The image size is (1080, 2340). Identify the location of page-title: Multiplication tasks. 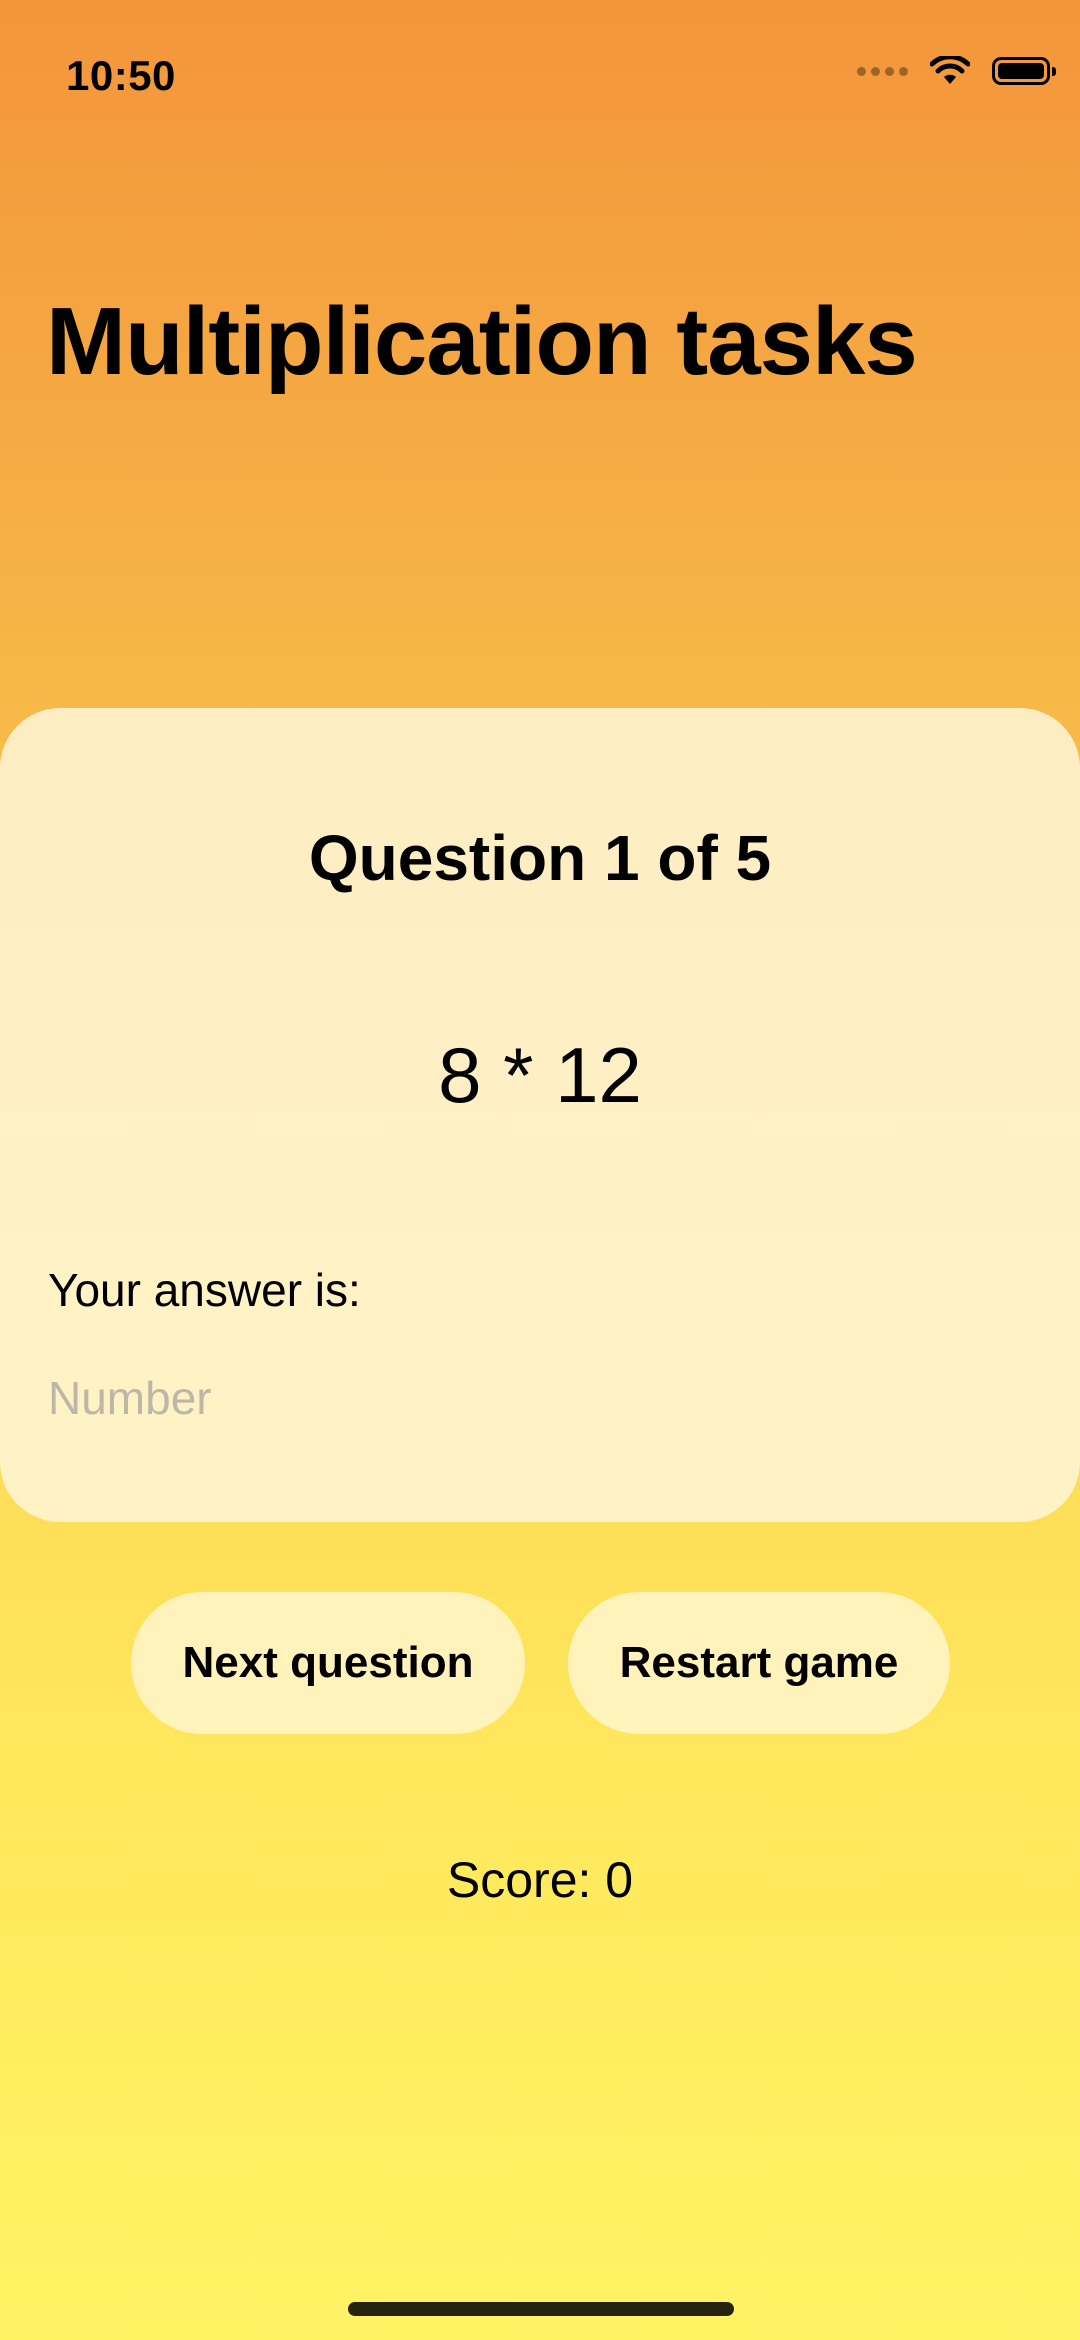
(482, 341).